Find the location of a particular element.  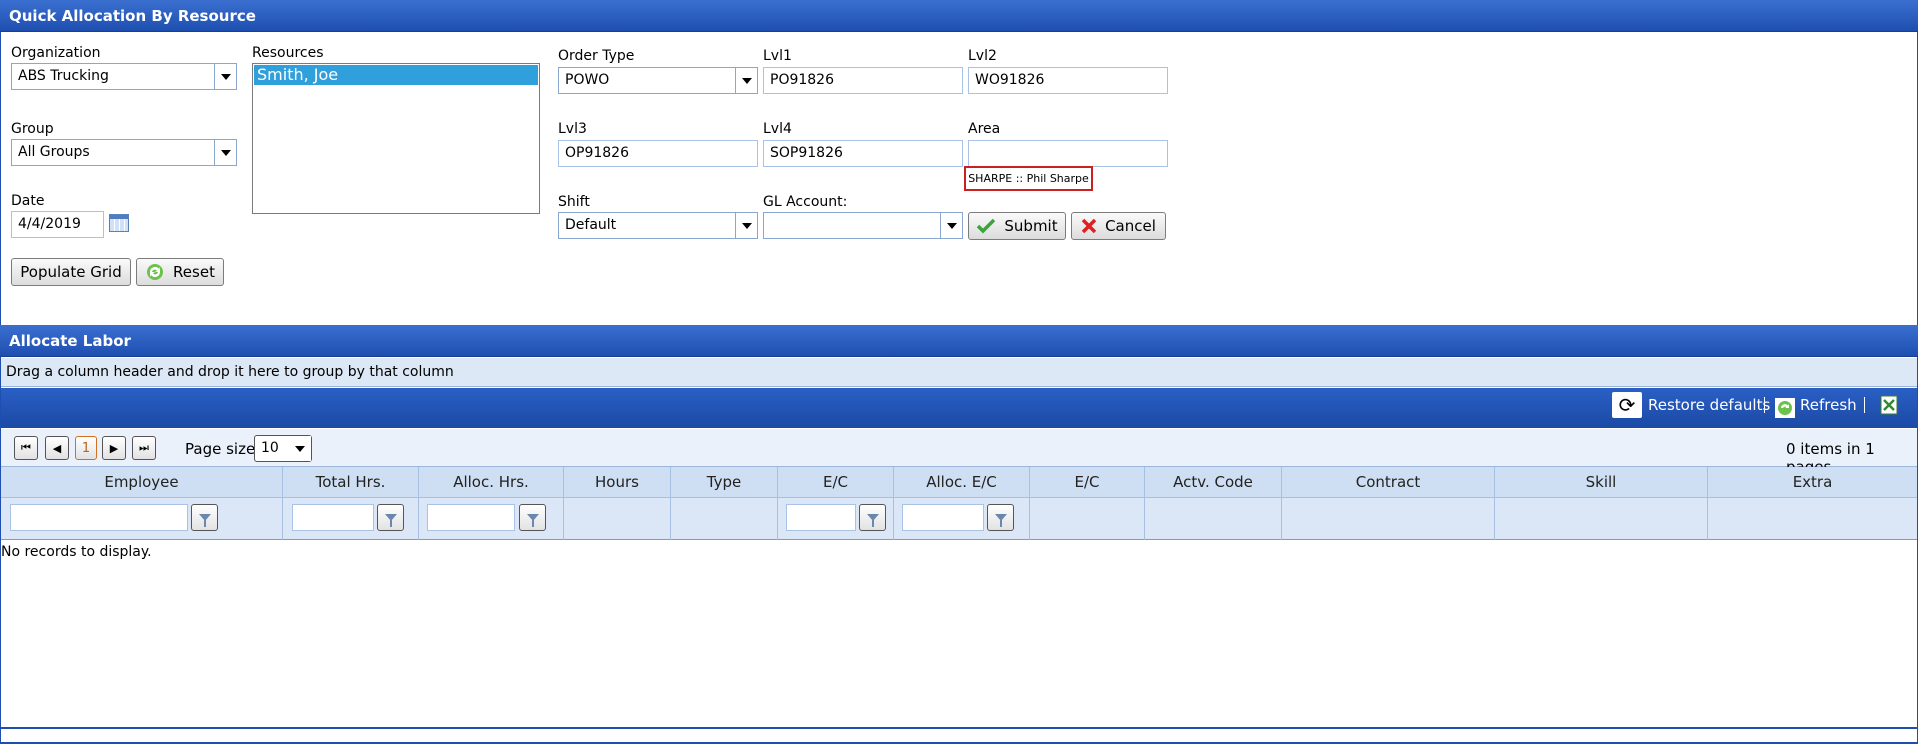

toolbar-separator is located at coordinates (1864, 405).